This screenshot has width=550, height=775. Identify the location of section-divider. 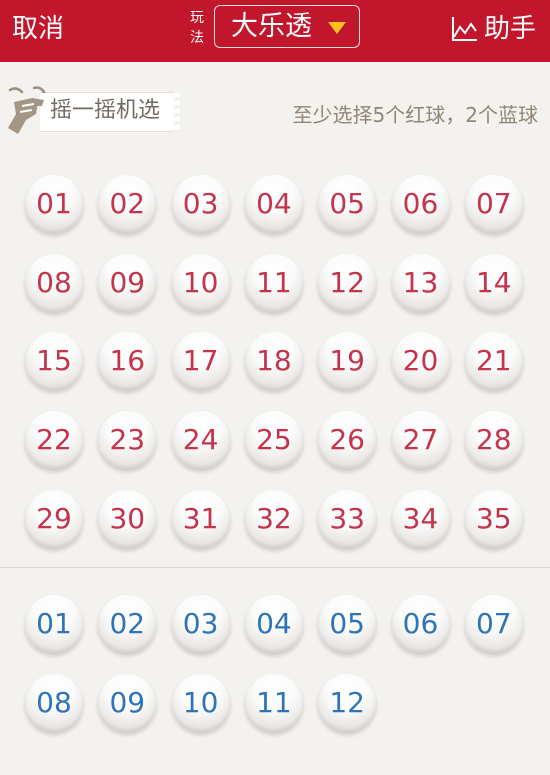
(275, 567).